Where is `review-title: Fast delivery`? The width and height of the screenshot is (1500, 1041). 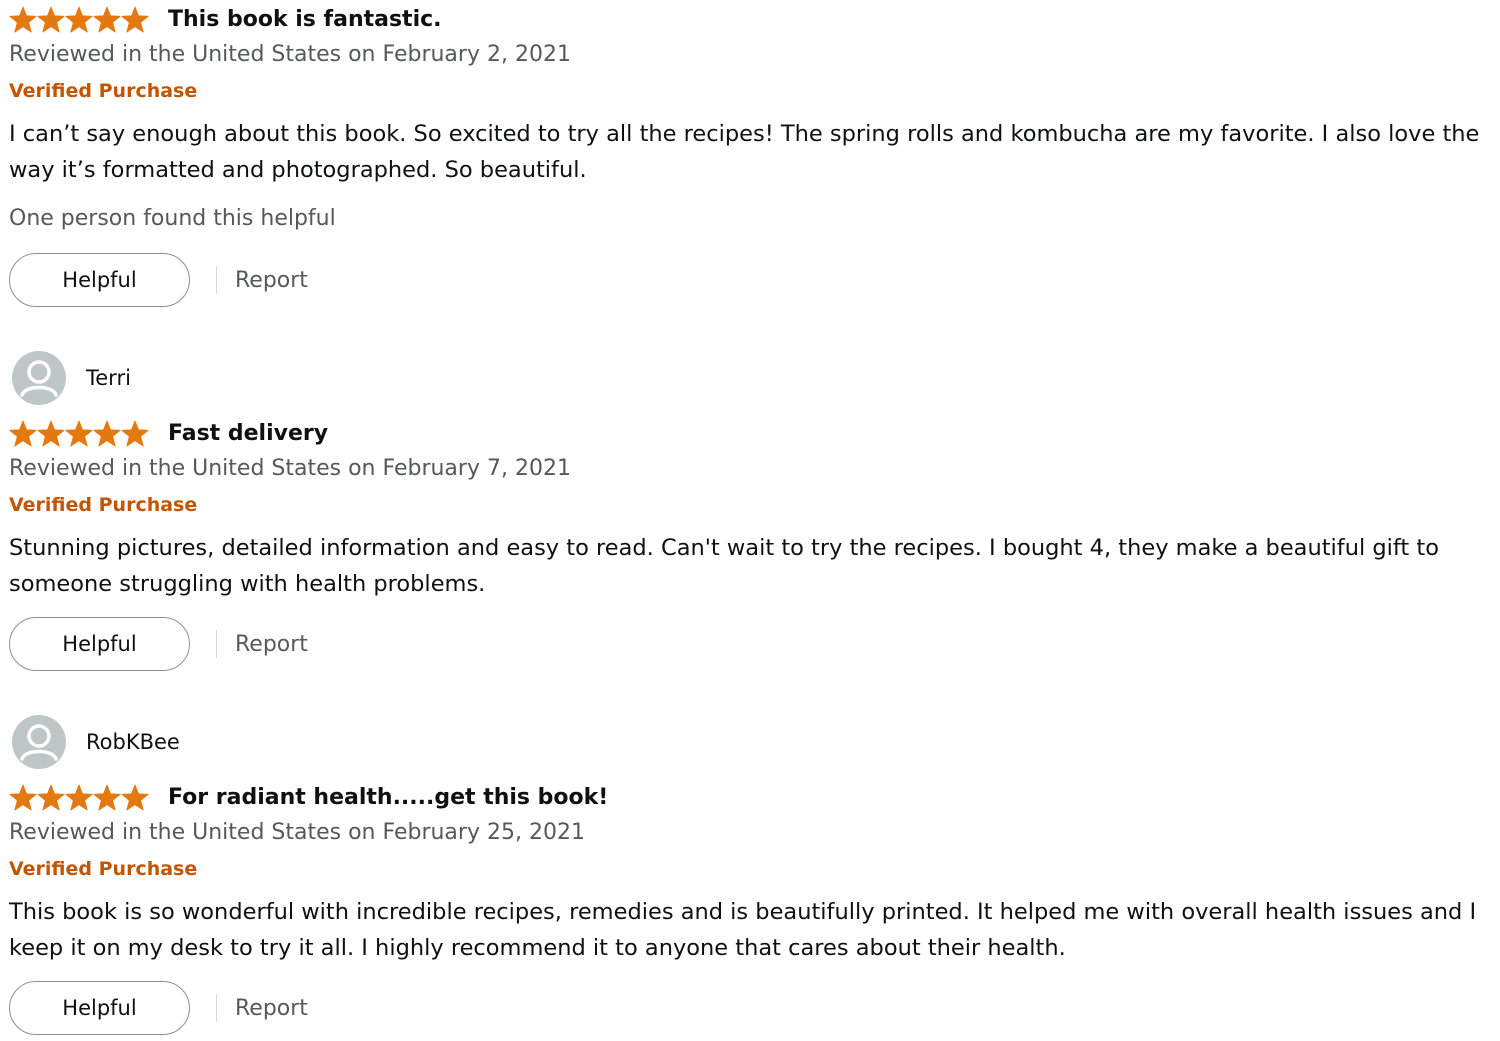 review-title: Fast delivery is located at coordinates (248, 433).